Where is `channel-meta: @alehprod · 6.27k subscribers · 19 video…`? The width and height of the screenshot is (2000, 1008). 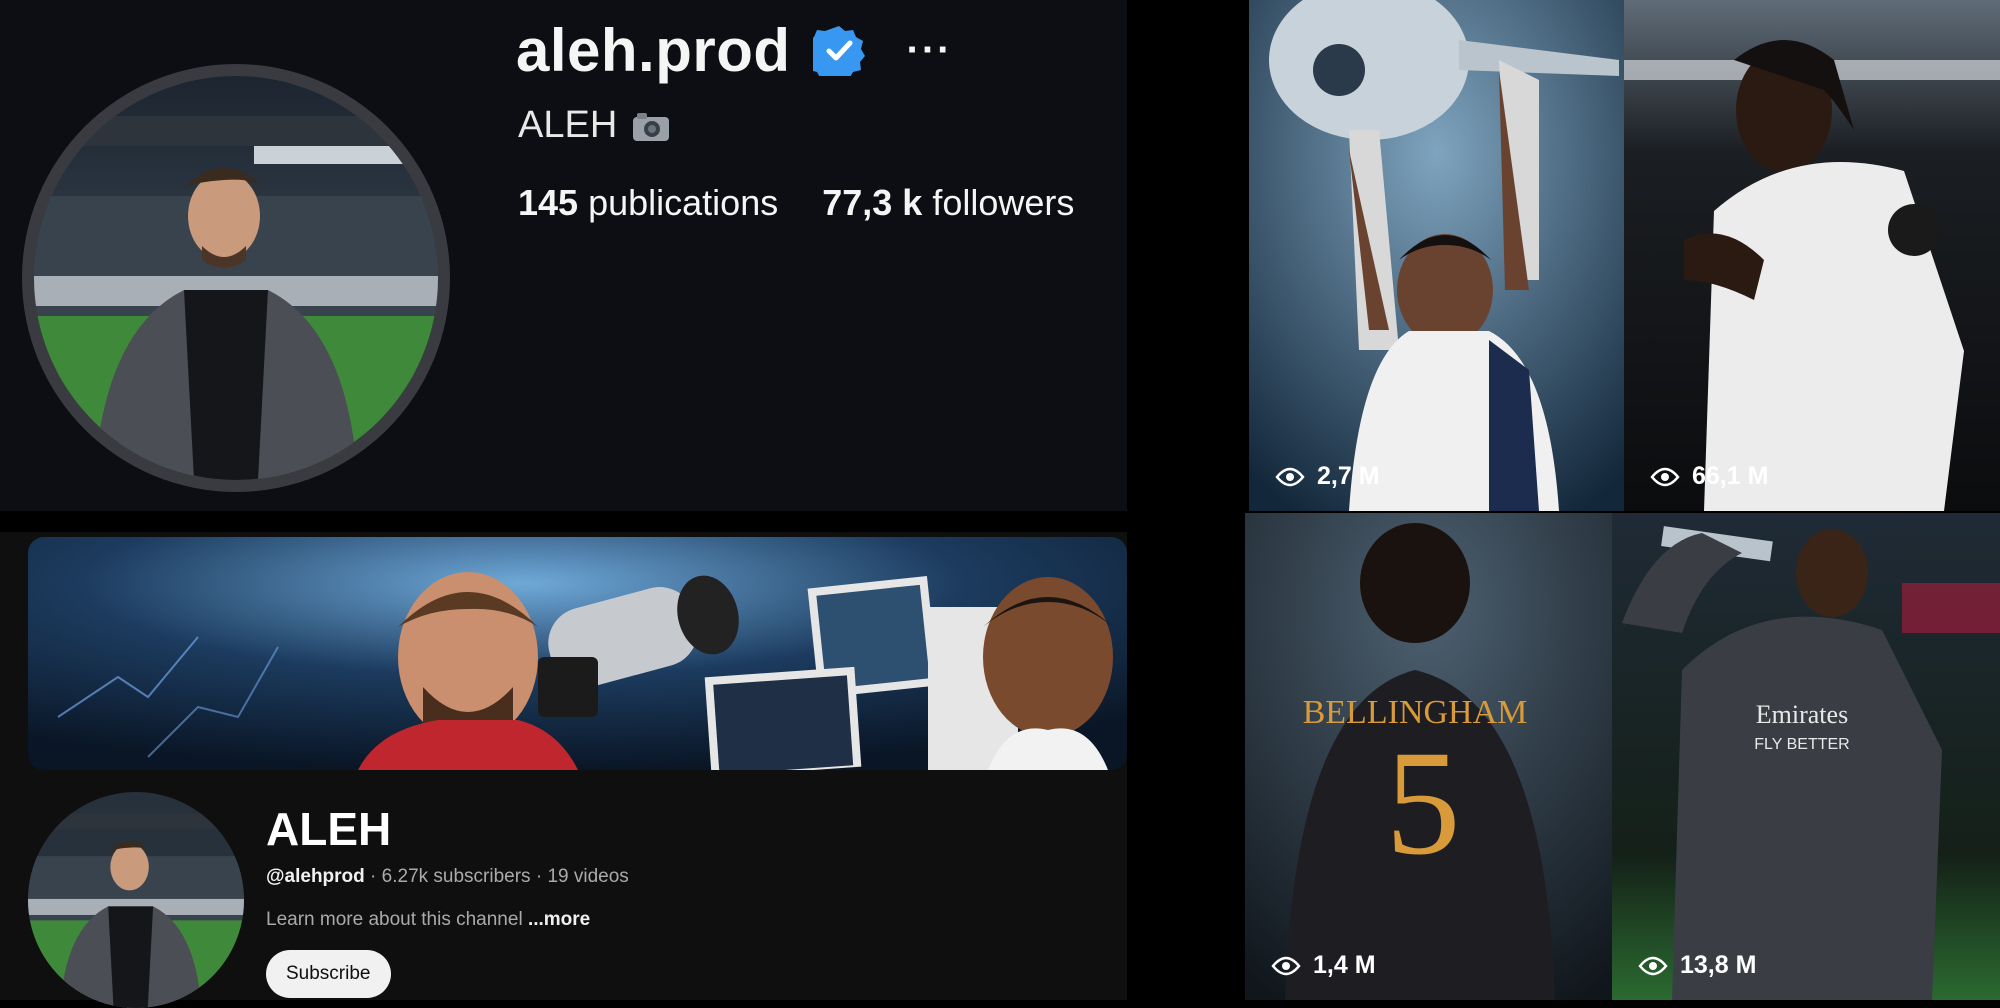 channel-meta: @alehprod · 6.27k subscribers · 19 video… is located at coordinates (447, 877).